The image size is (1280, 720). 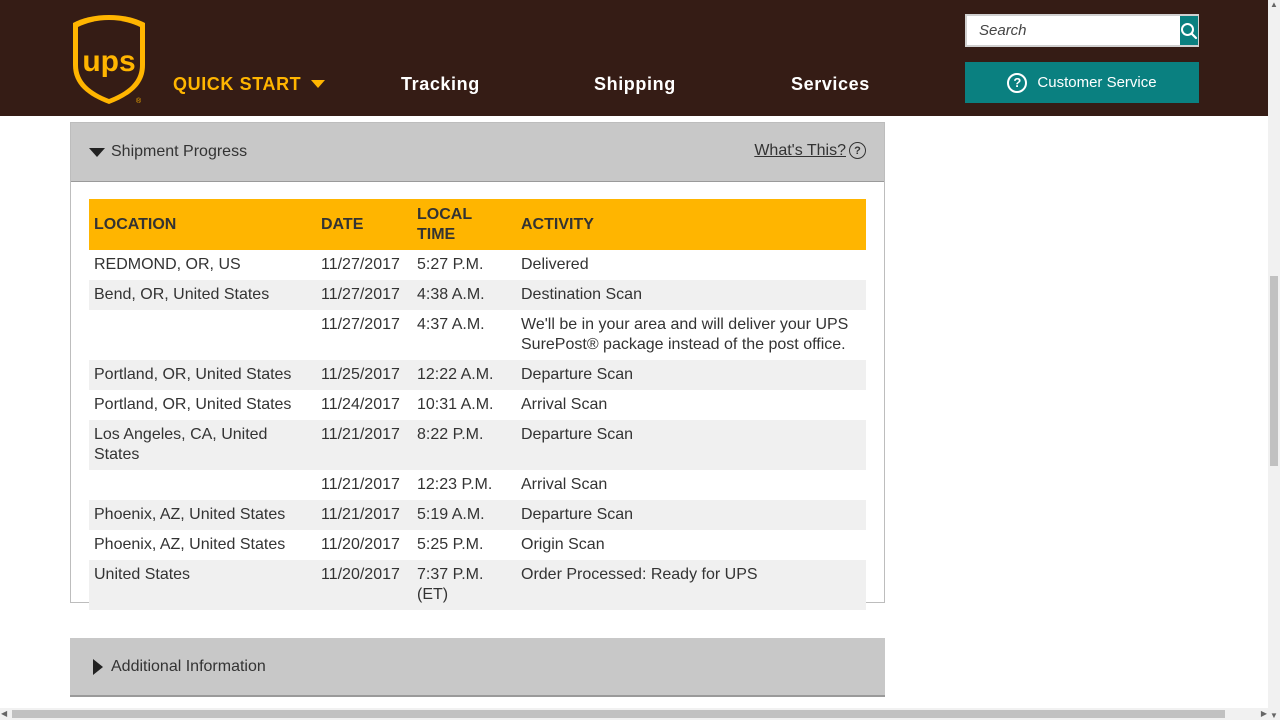 I want to click on collapse-triangle-icon, so click(x=97, y=152).